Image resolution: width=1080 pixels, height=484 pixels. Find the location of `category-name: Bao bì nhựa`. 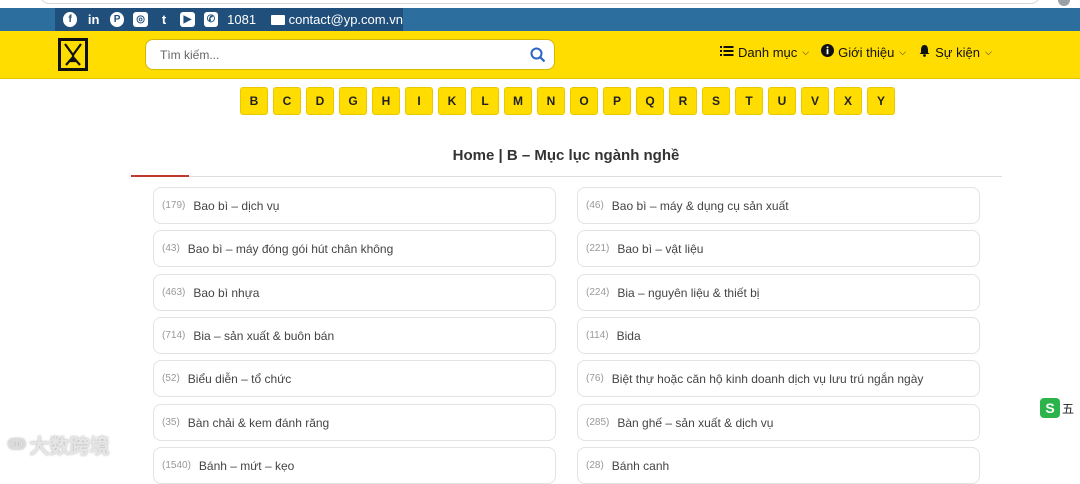

category-name: Bao bì nhựa is located at coordinates (226, 292).